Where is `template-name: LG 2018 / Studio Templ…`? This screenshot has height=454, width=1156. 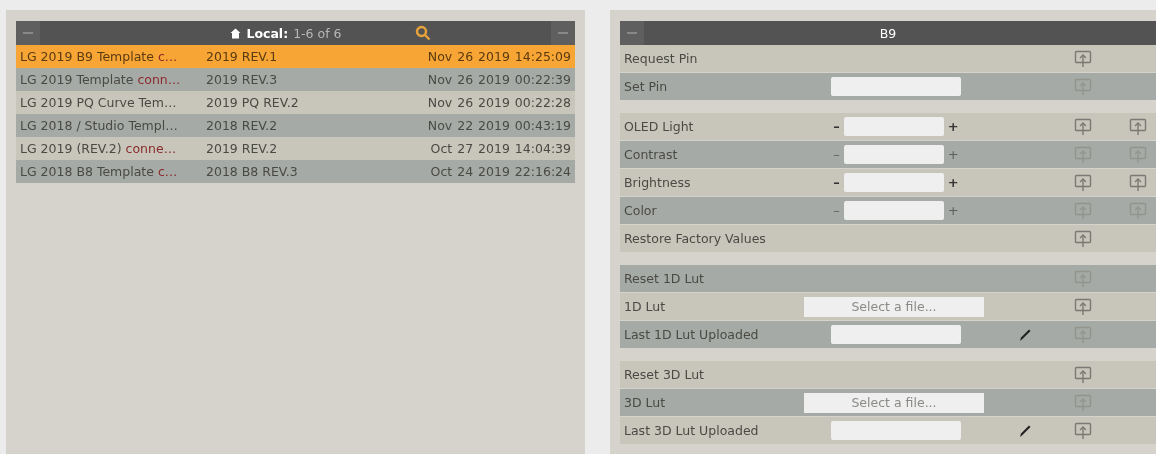
template-name: LG 2018 / Studio Templ… is located at coordinates (99, 125).